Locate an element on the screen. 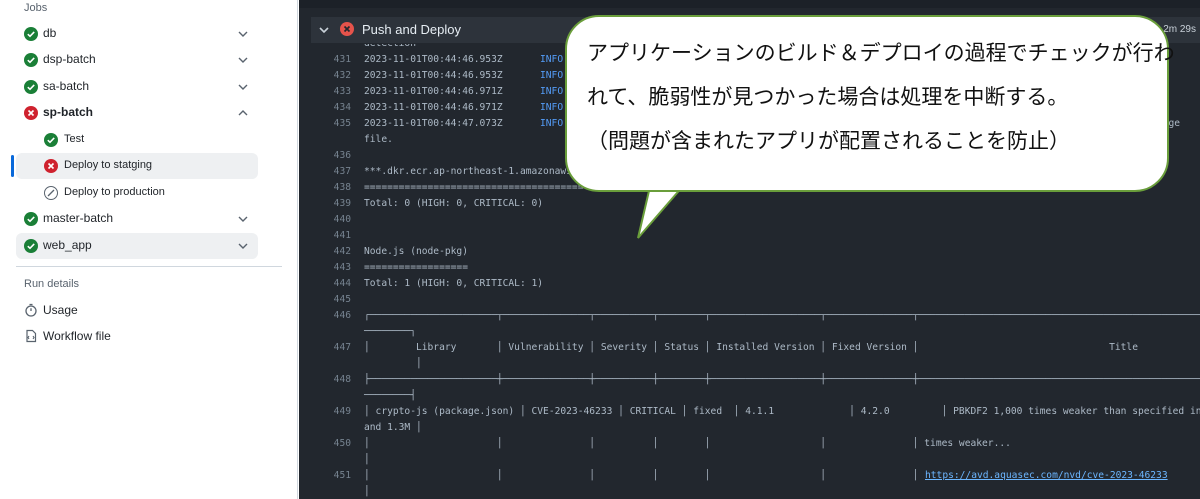 The width and height of the screenshot is (1200, 499). stopwatch-icon is located at coordinates (31, 310).